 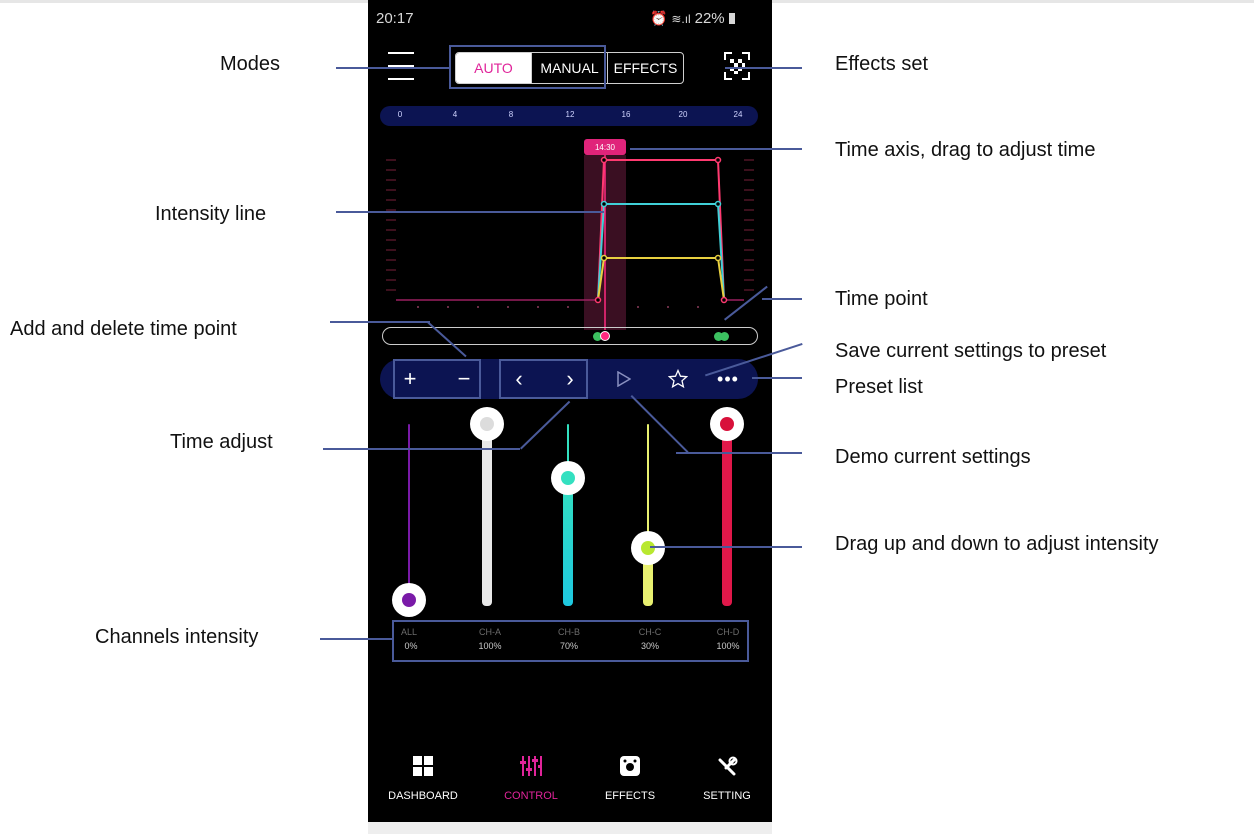 I want to click on grid-icon, so click(x=423, y=766).